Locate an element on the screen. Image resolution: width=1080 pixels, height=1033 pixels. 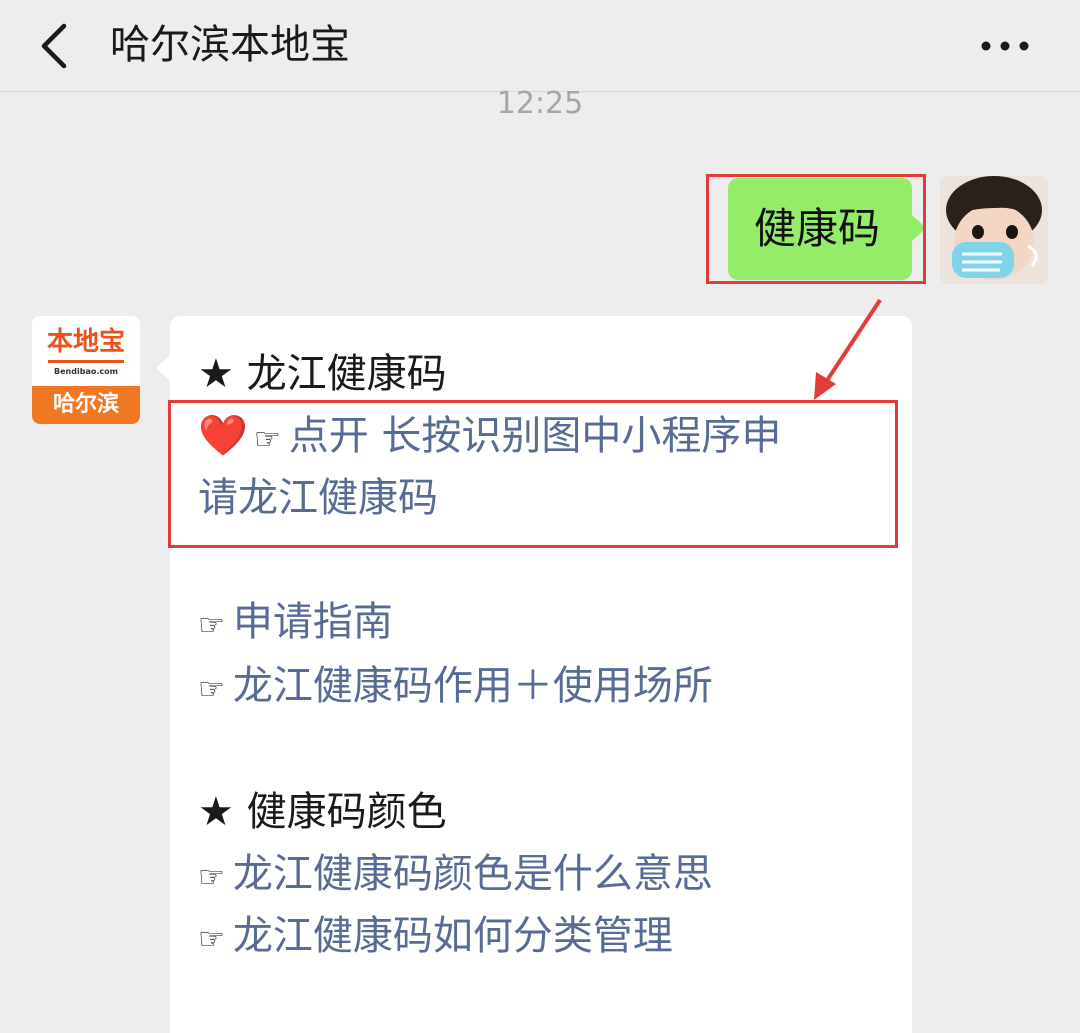
usage-link: 龙江健康码作用＋使用场所 is located at coordinates (473, 686).